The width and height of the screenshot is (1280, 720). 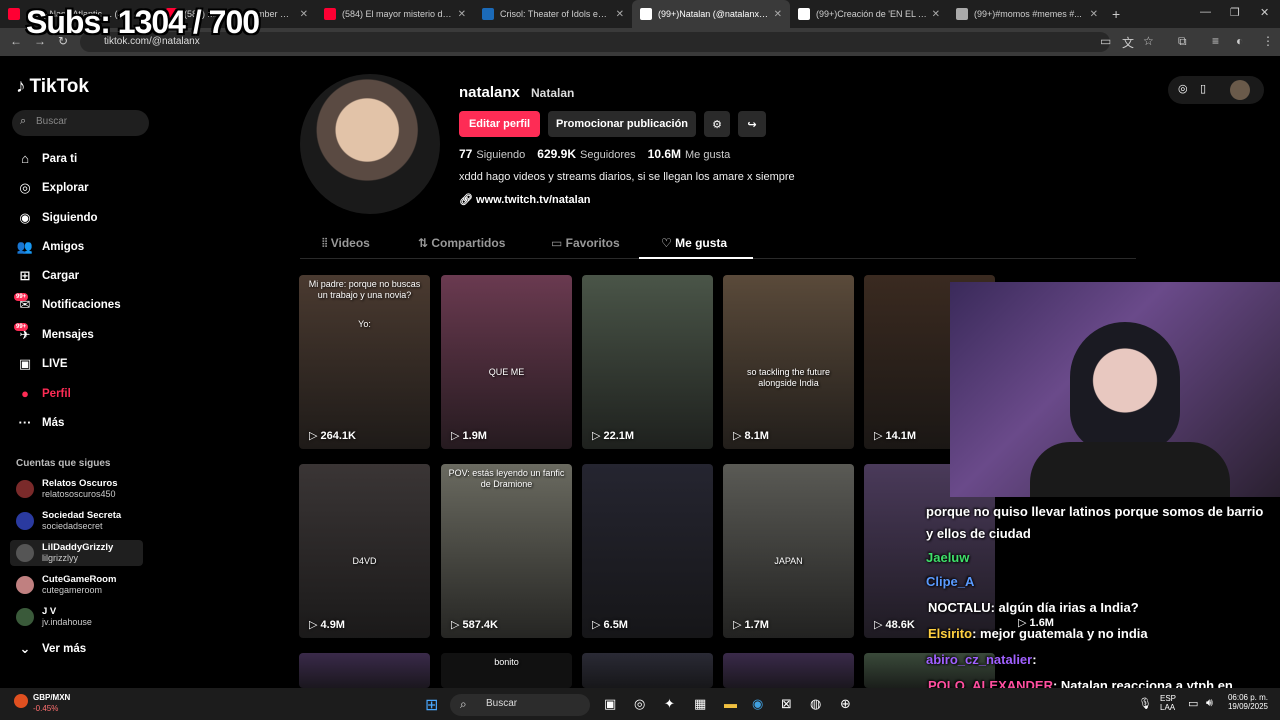 What do you see at coordinates (506, 362) in the screenshot?
I see `video-thumbnail: QUE ME ▷ 1.9M` at bounding box center [506, 362].